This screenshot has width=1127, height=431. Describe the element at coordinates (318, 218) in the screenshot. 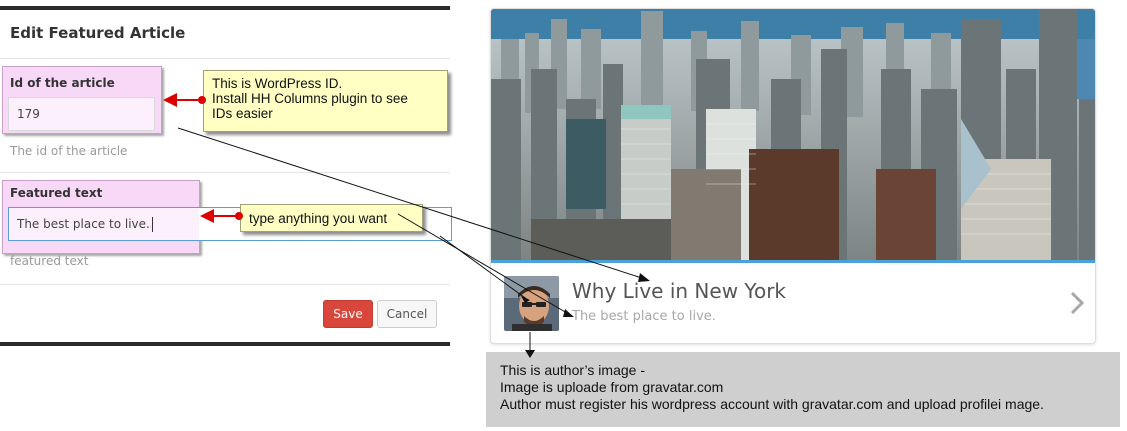

I see `type-anything-text: type anything you want` at that location.